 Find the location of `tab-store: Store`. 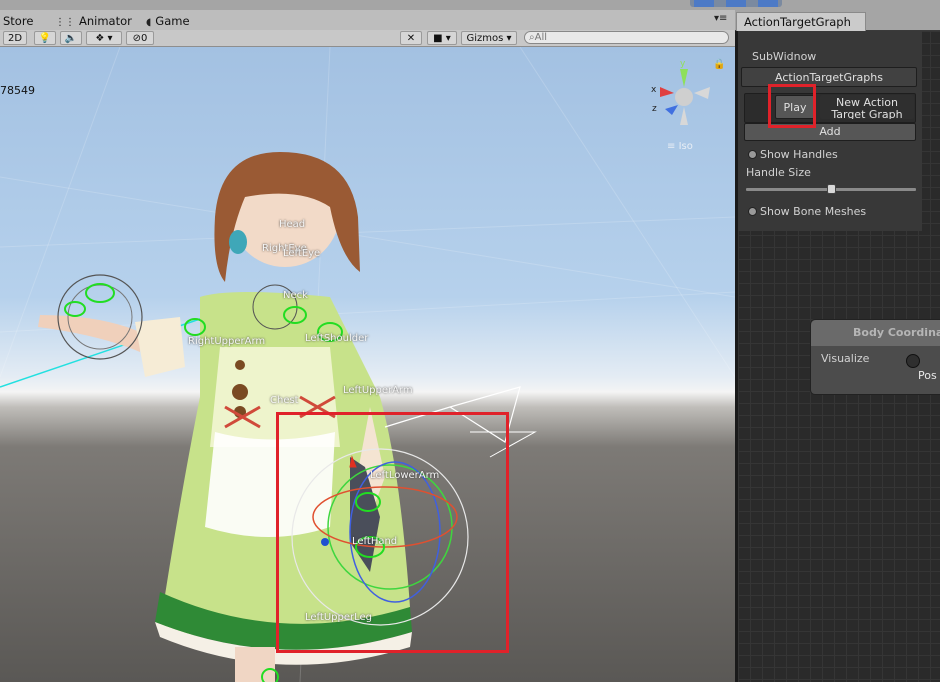

tab-store: Store is located at coordinates (18, 21).